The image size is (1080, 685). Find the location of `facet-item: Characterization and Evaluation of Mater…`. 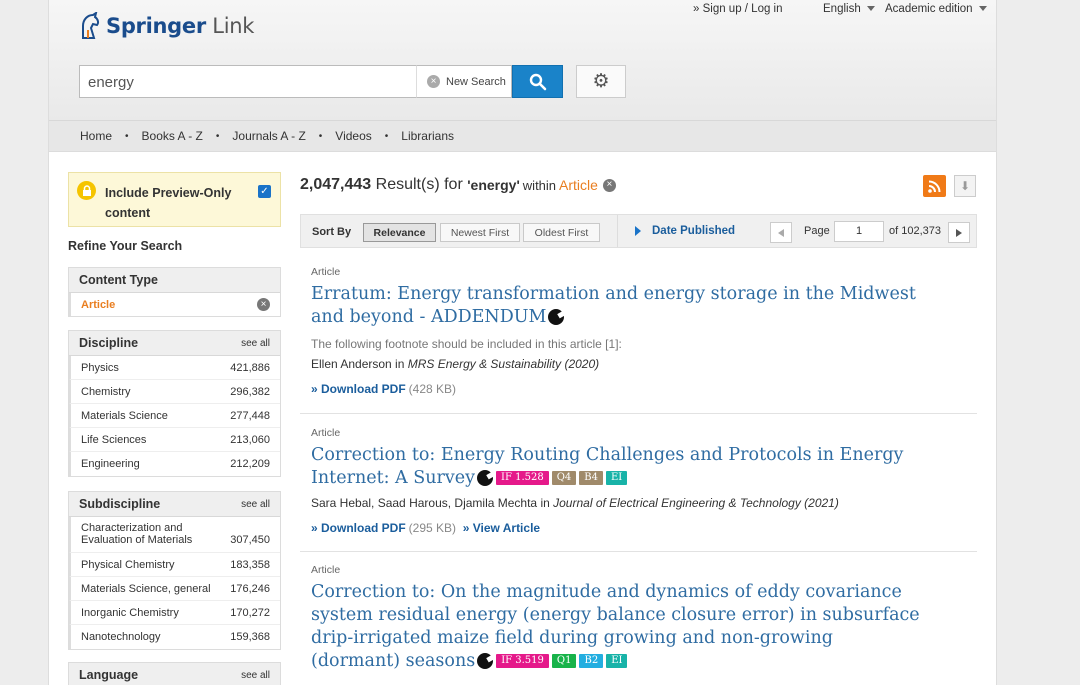

facet-item: Characterization and Evaluation of Mater… is located at coordinates (174, 535).